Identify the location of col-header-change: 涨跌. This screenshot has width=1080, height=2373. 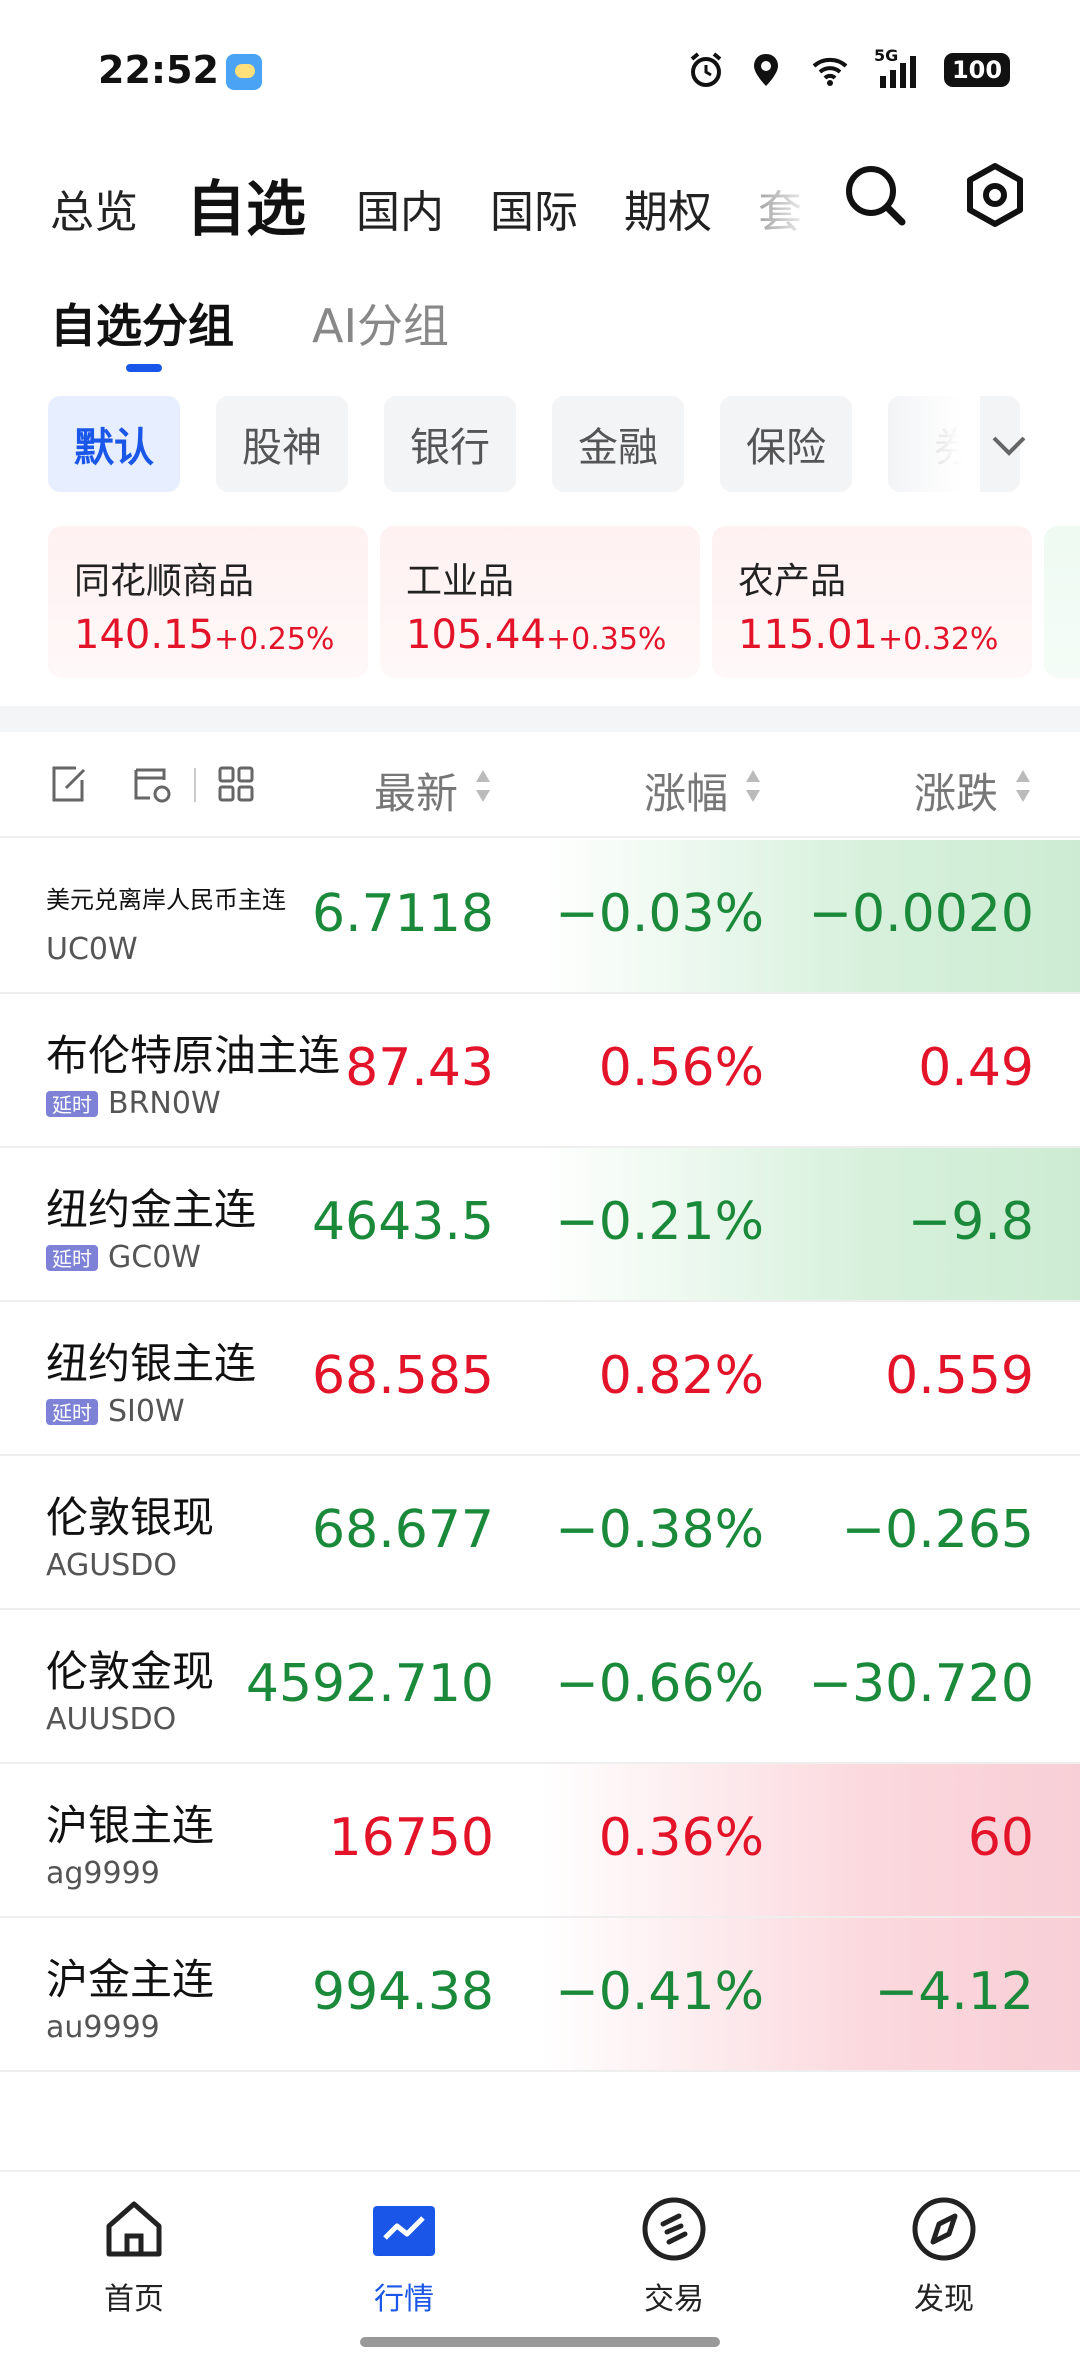
(956, 790).